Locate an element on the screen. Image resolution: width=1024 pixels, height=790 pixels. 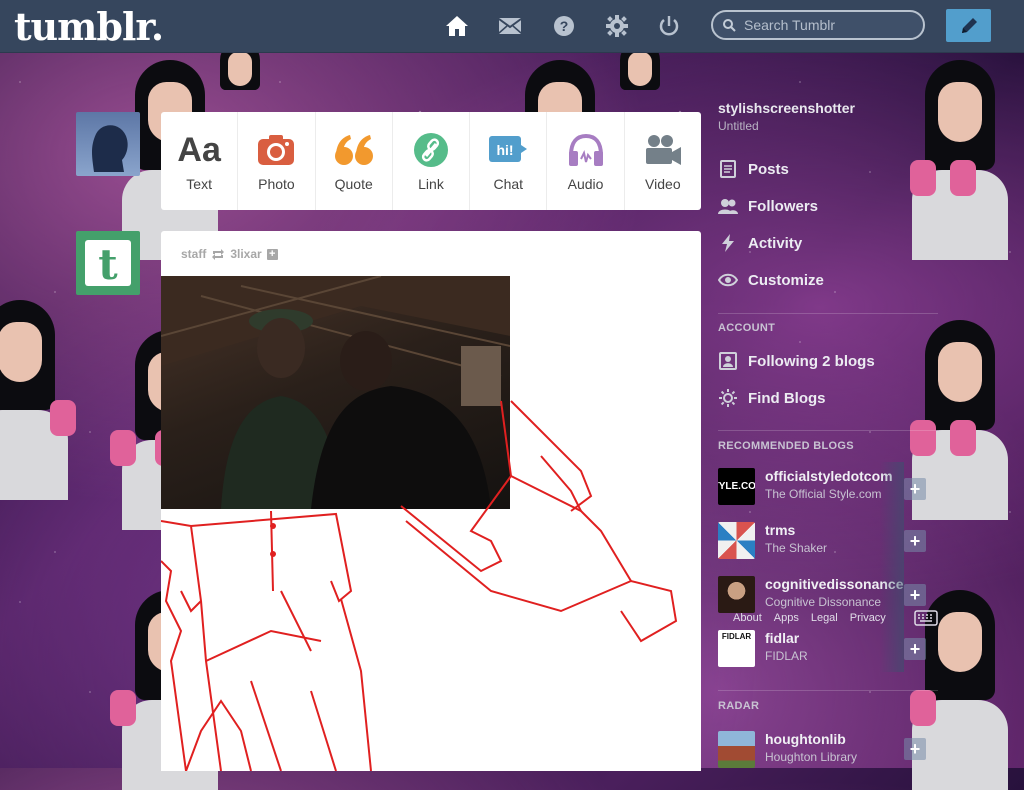
search-box is located at coordinates (818, 25).